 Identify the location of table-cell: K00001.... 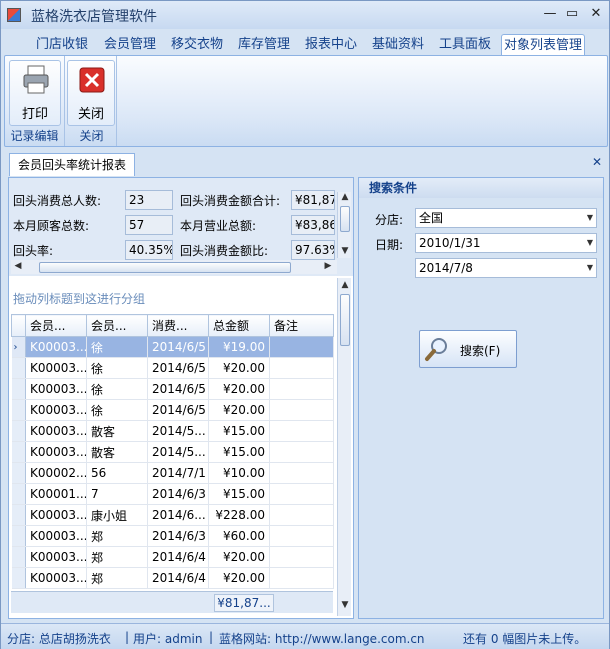
(56, 494).